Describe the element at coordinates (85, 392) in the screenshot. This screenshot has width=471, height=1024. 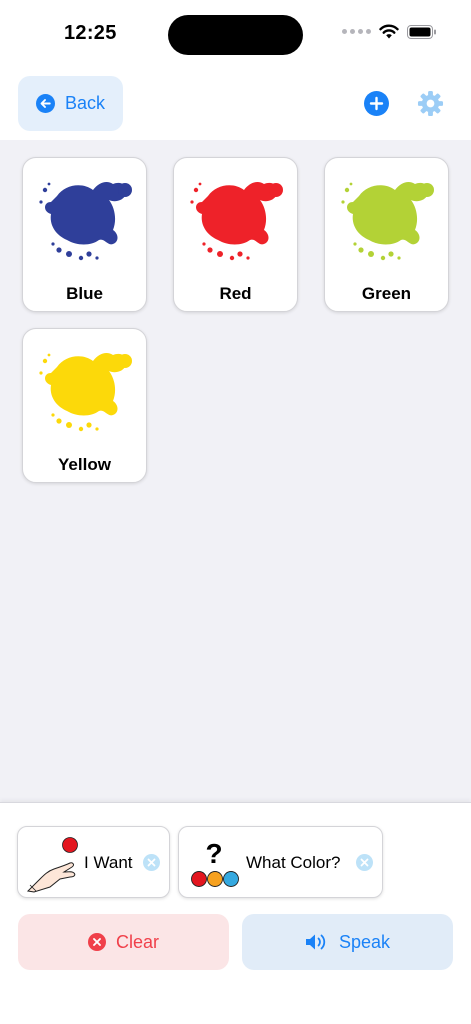
I see `yellow-paint-splash-icon` at that location.